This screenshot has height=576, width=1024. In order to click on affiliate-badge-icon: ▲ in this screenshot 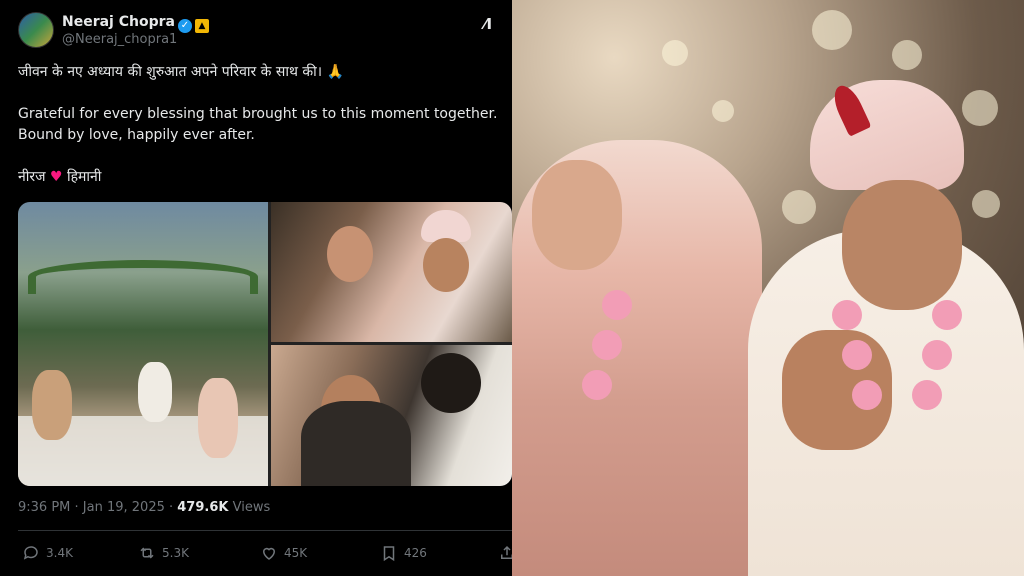, I will do `click(201, 26)`.